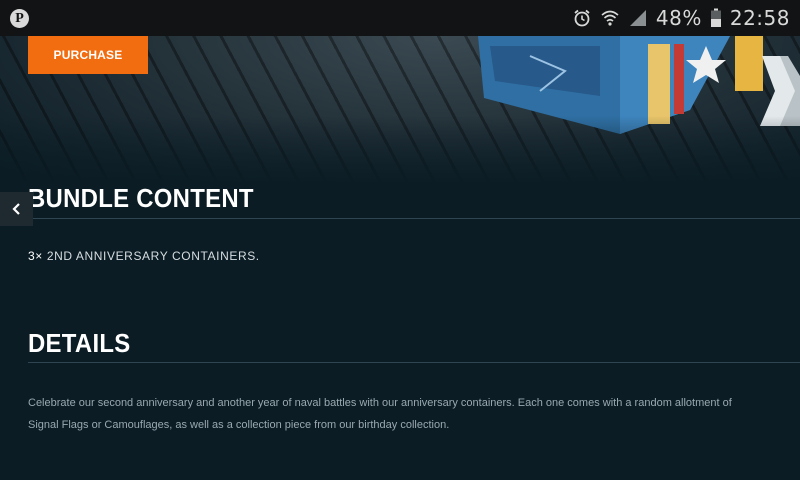 The width and height of the screenshot is (800, 480). I want to click on chevron-left-icon, so click(15, 209).